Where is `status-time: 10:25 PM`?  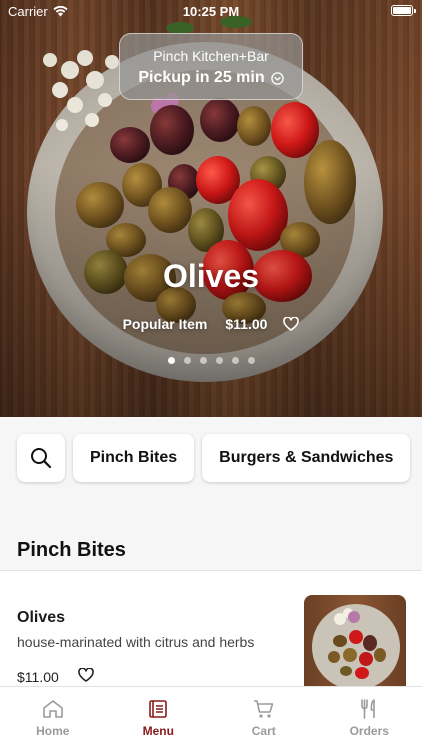 status-time: 10:25 PM is located at coordinates (211, 11).